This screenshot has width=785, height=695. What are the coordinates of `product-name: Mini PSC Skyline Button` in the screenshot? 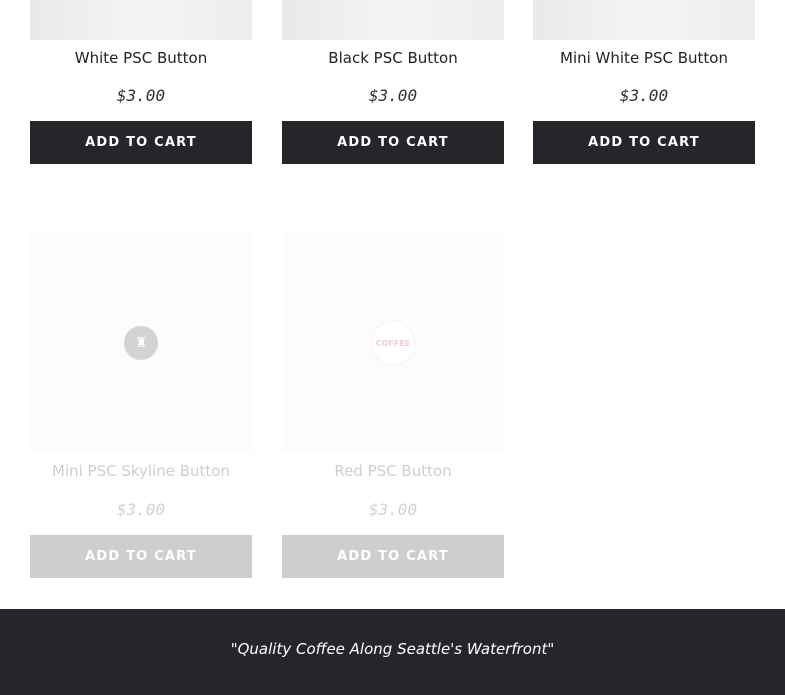 It's located at (141, 471).